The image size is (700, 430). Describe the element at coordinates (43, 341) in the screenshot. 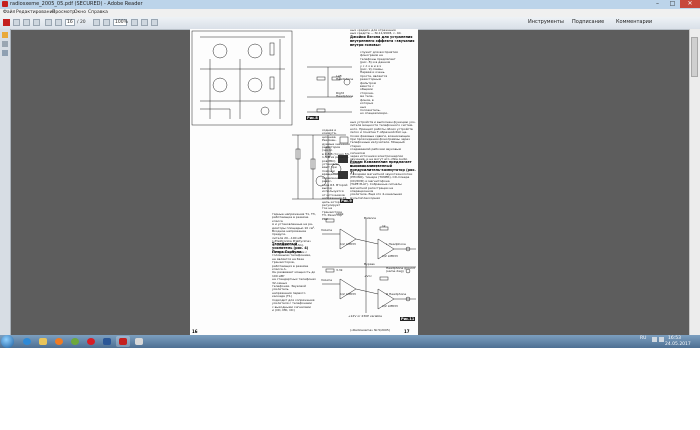

I see `taskbar-explorer` at that location.